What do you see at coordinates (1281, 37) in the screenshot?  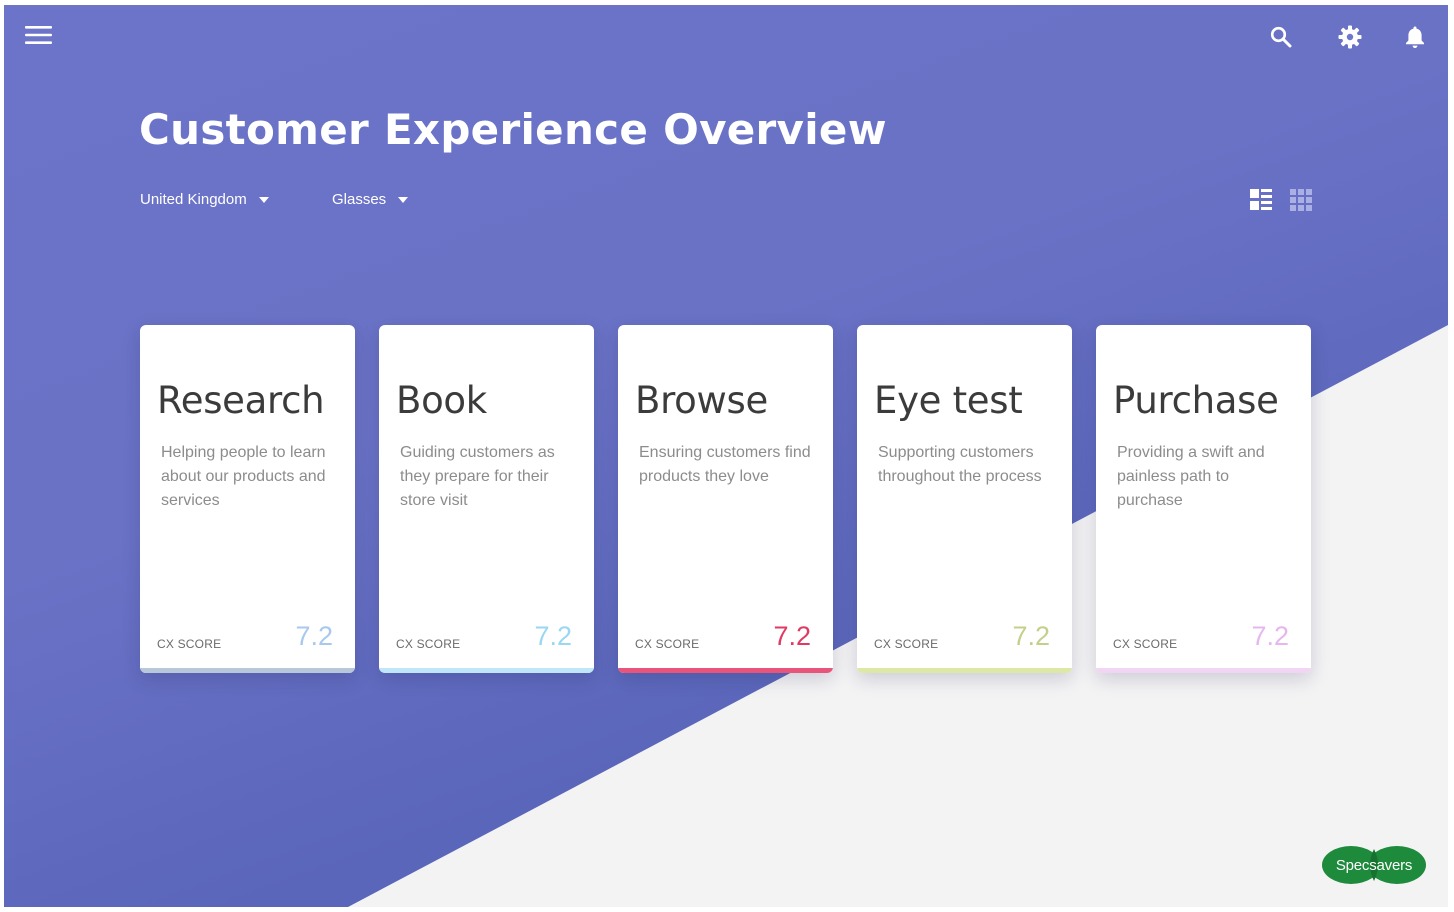 I see `search-icon` at bounding box center [1281, 37].